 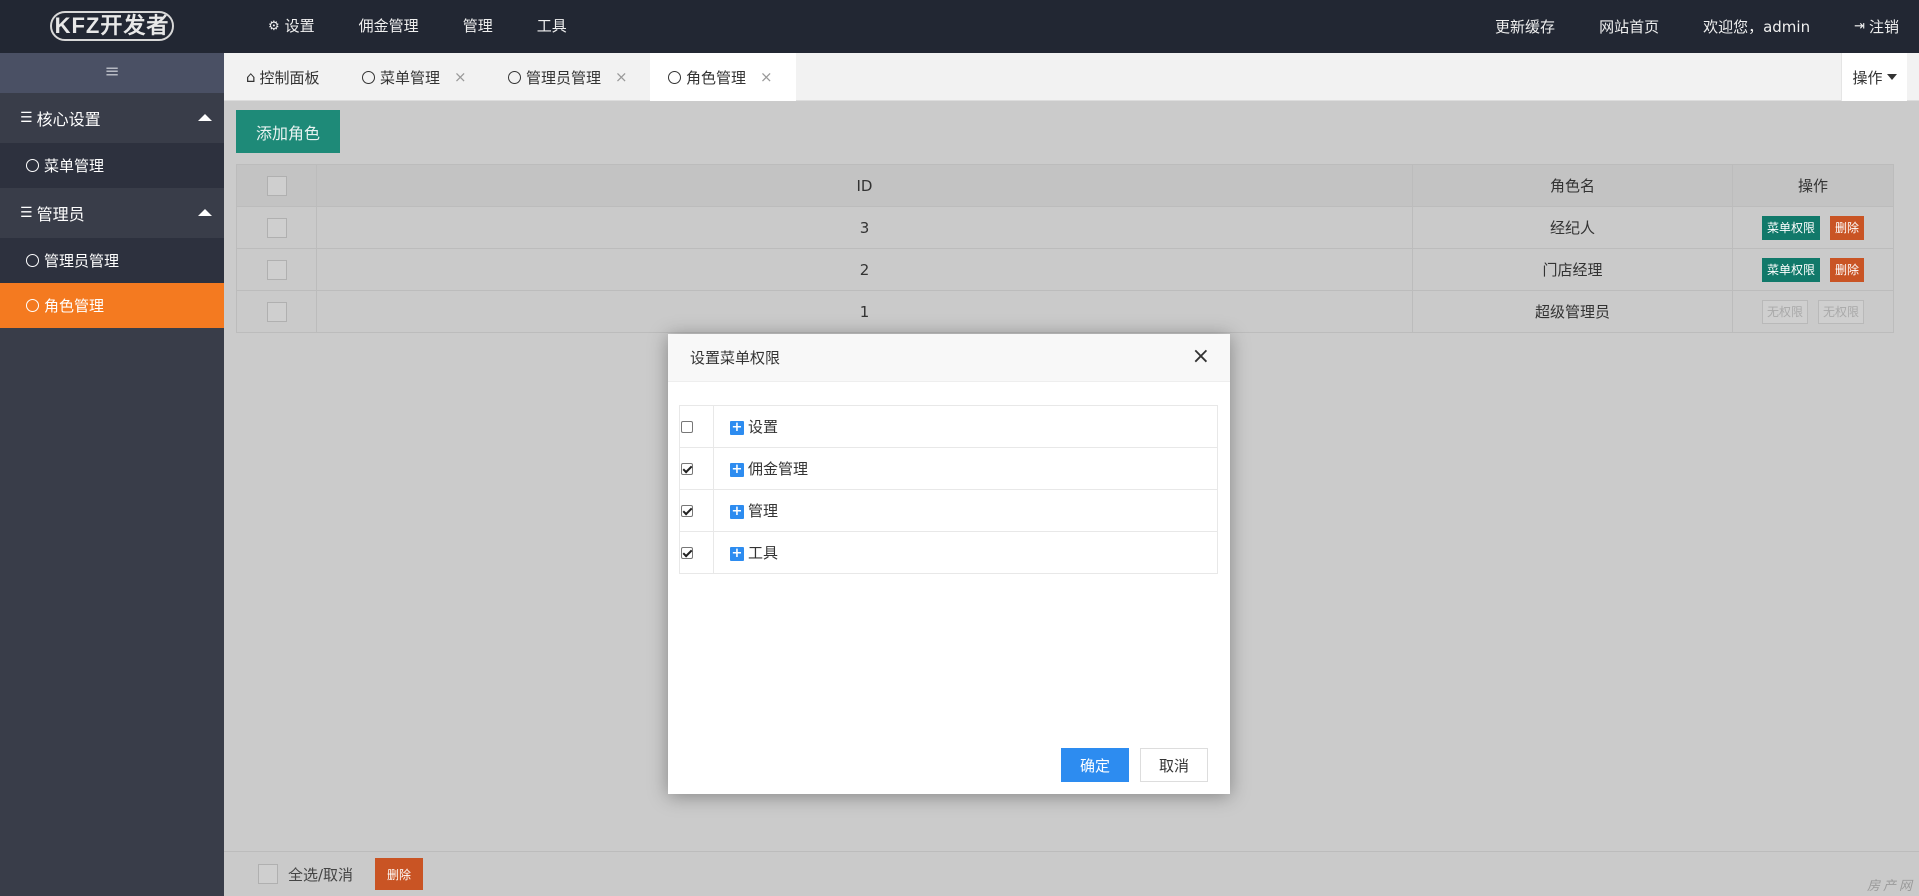 What do you see at coordinates (320, 874) in the screenshot?
I see `select-all-label: 全选/取消` at bounding box center [320, 874].